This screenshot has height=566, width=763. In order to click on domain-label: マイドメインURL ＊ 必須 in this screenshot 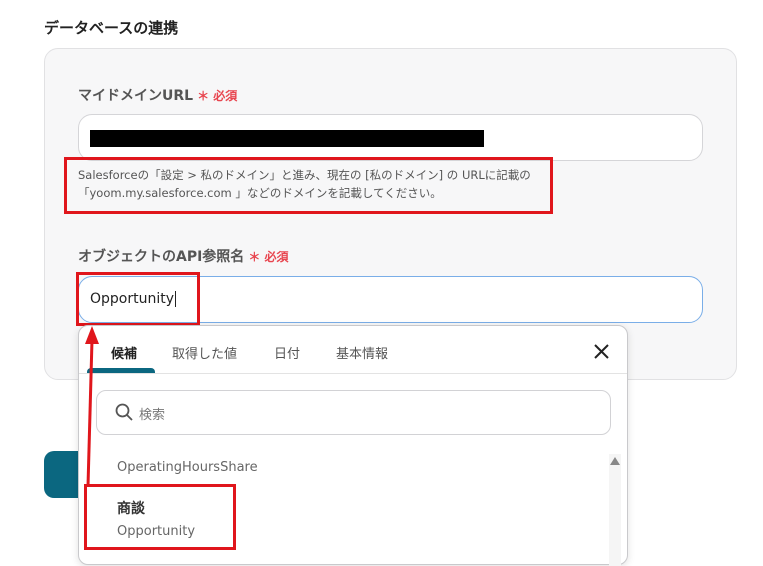, I will do `click(157, 95)`.